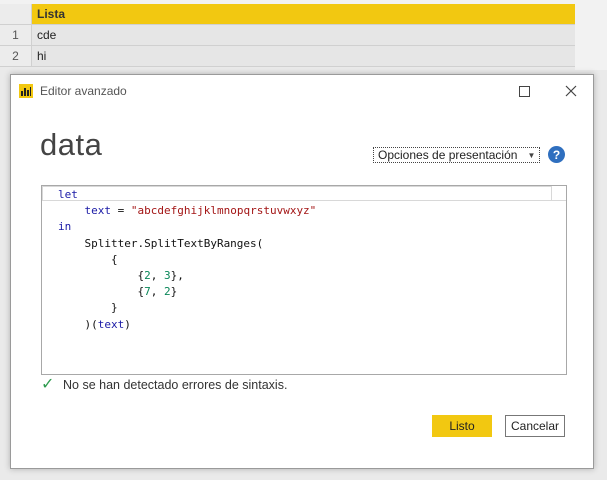  Describe the element at coordinates (16, 14) in the screenshot. I see `table-corner` at that location.